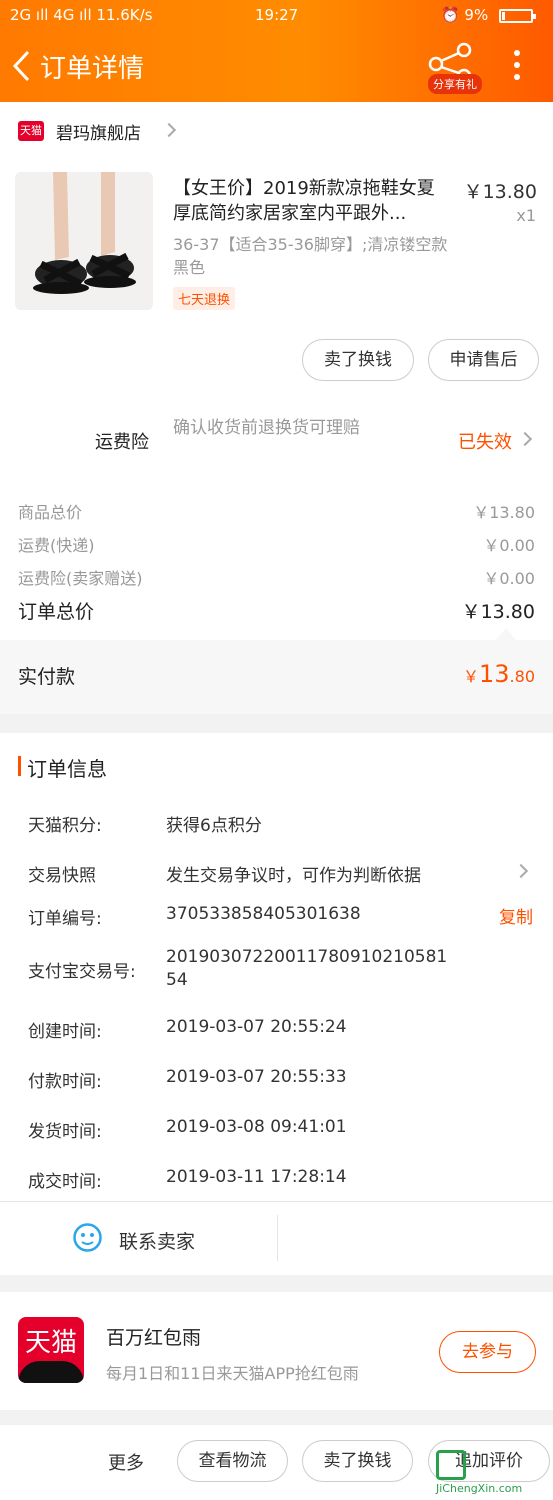  Describe the element at coordinates (310, 256) in the screenshot. I see `product-sku: 36-37【适合35-36脚穿】;清凉镂空款黑色` at that location.